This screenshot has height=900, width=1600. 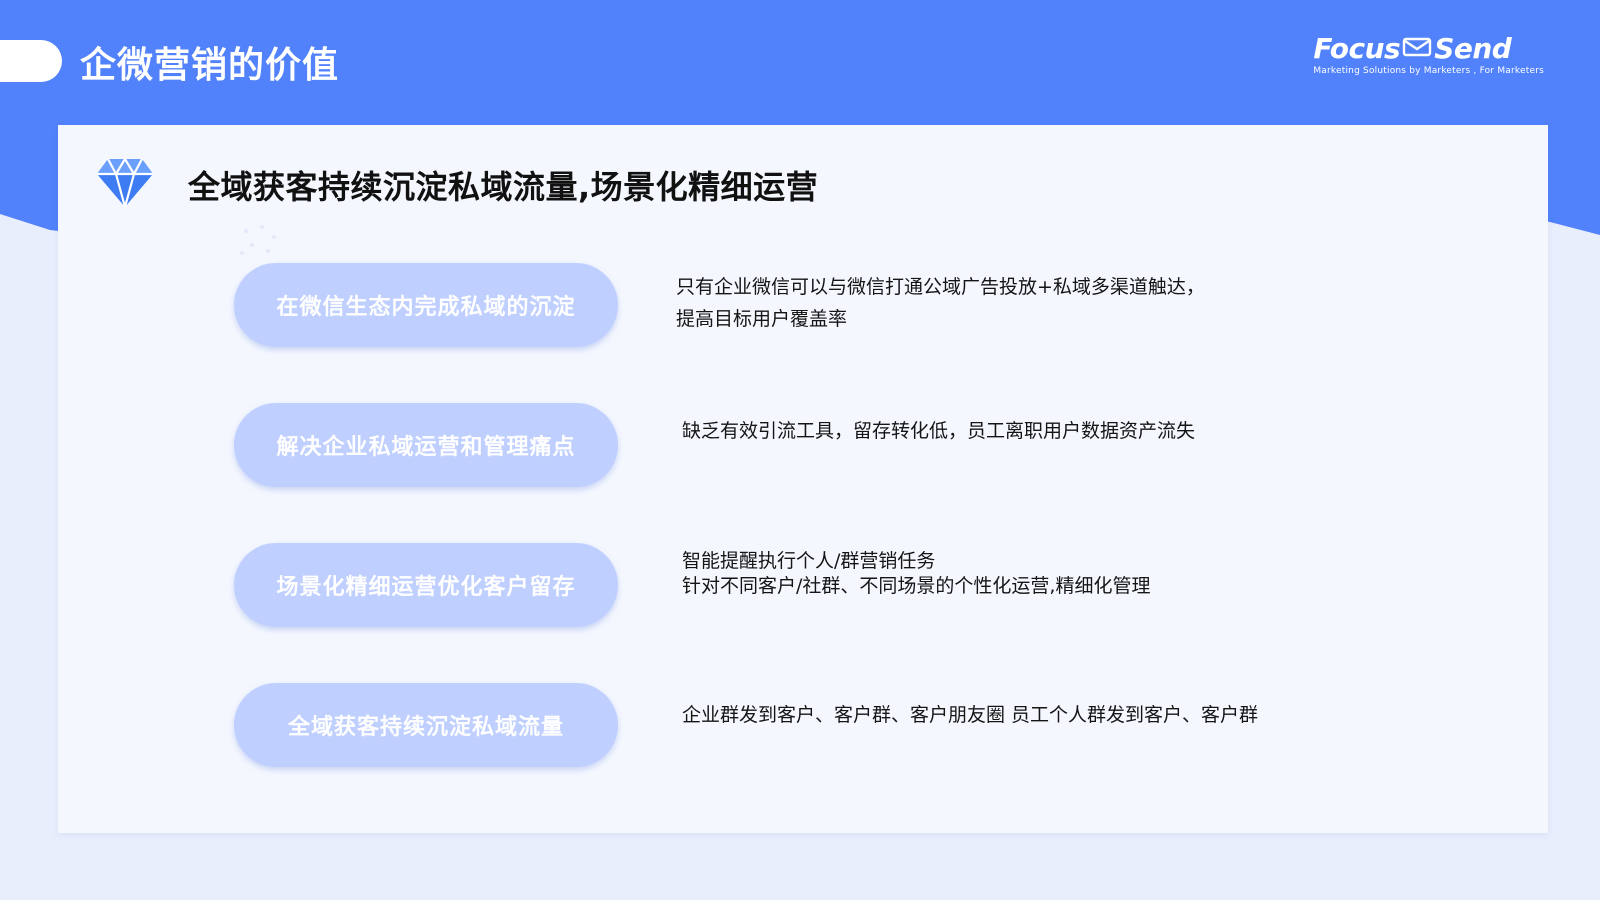 What do you see at coordinates (426, 445) in the screenshot?
I see `value-pill: 解决企业私域运营和管理痛点` at bounding box center [426, 445].